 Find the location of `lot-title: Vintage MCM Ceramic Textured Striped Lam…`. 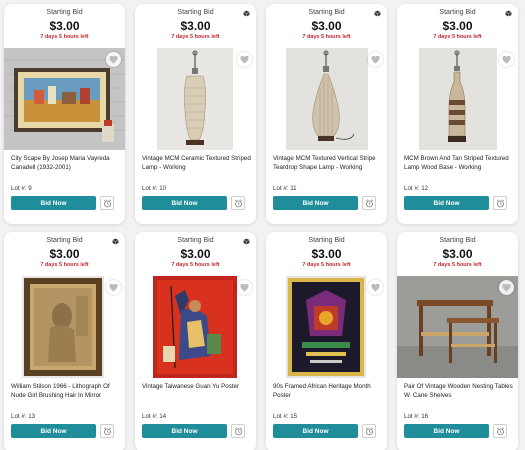

lot-title: Vintage MCM Ceramic Textured Striped Lam… is located at coordinates (196, 163).